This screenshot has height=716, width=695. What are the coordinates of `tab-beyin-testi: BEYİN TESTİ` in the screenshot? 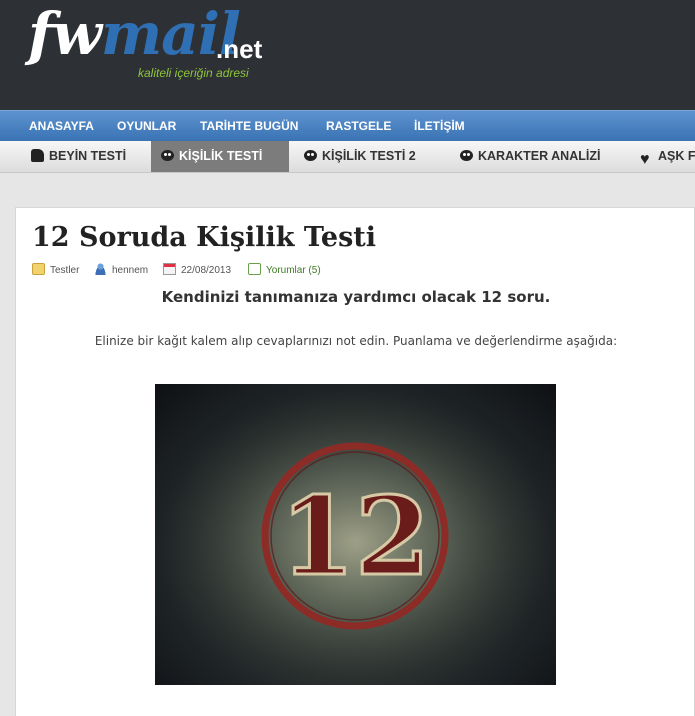 It's located at (78, 156).